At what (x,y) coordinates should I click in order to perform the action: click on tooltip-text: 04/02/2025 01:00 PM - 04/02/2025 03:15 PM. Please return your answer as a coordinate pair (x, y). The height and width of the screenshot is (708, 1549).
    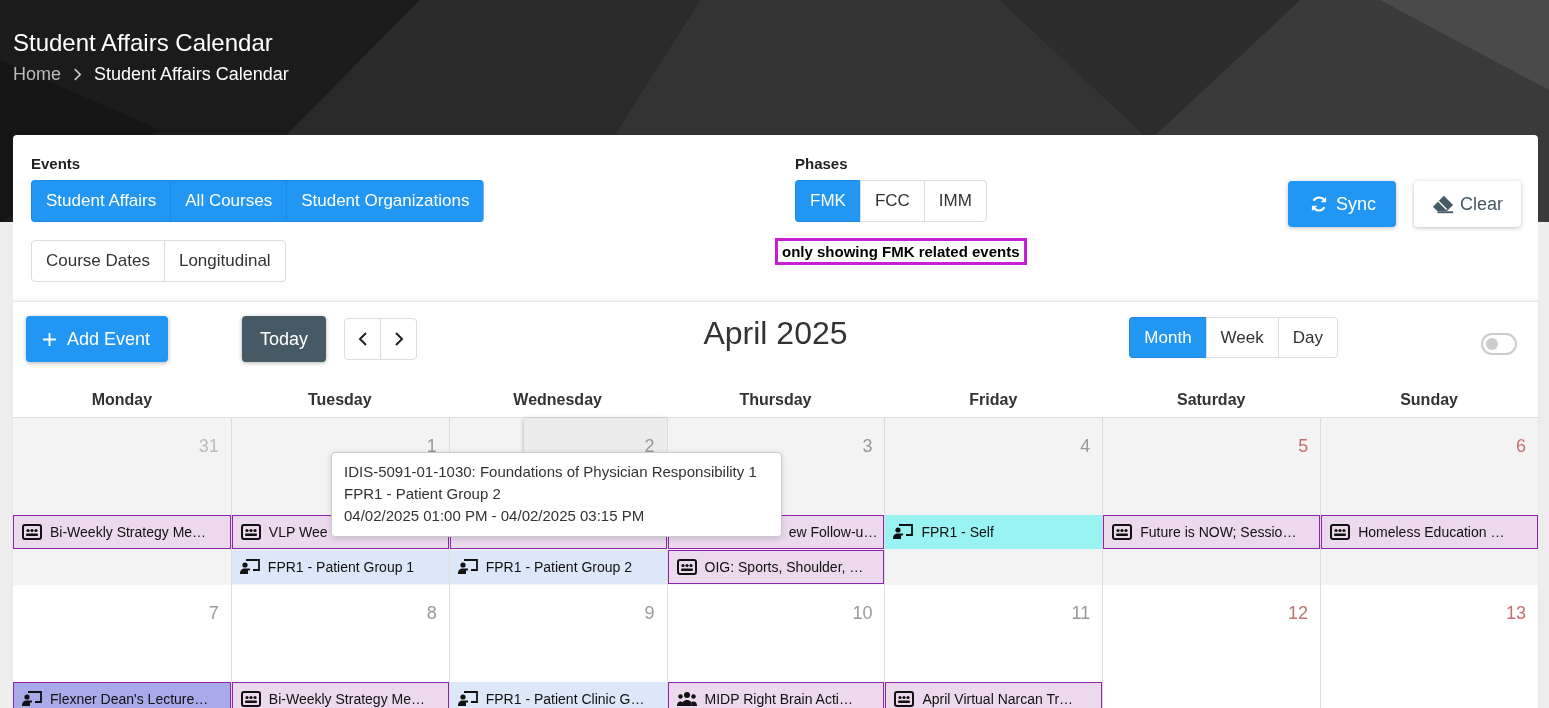
    Looking at the image, I should click on (495, 516).